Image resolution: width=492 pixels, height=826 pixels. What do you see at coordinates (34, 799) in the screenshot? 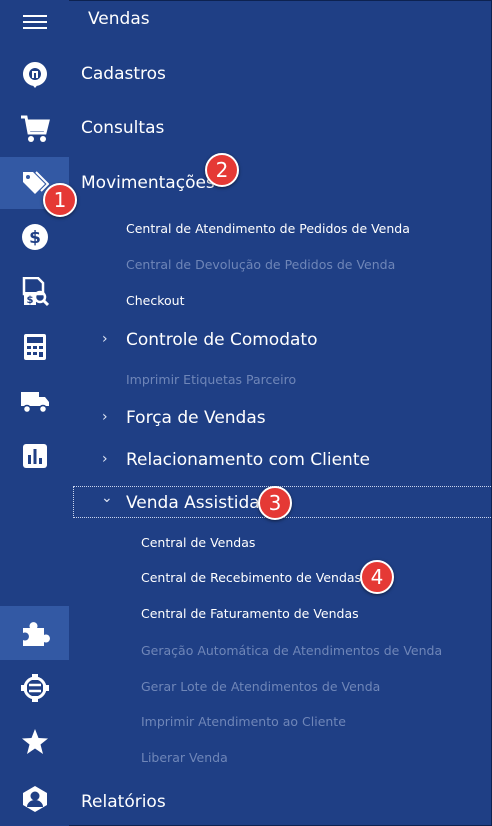
I see `user-circle-icon` at bounding box center [34, 799].